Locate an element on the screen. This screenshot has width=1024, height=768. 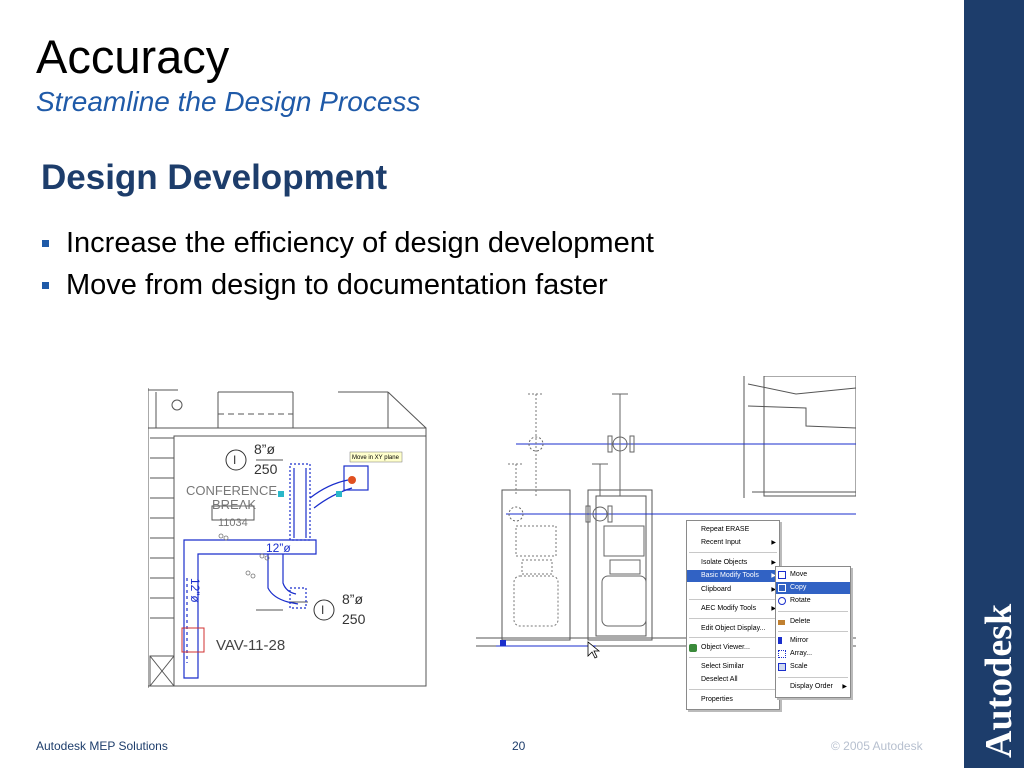
menu-item-properties: Properties is located at coordinates (733, 700).